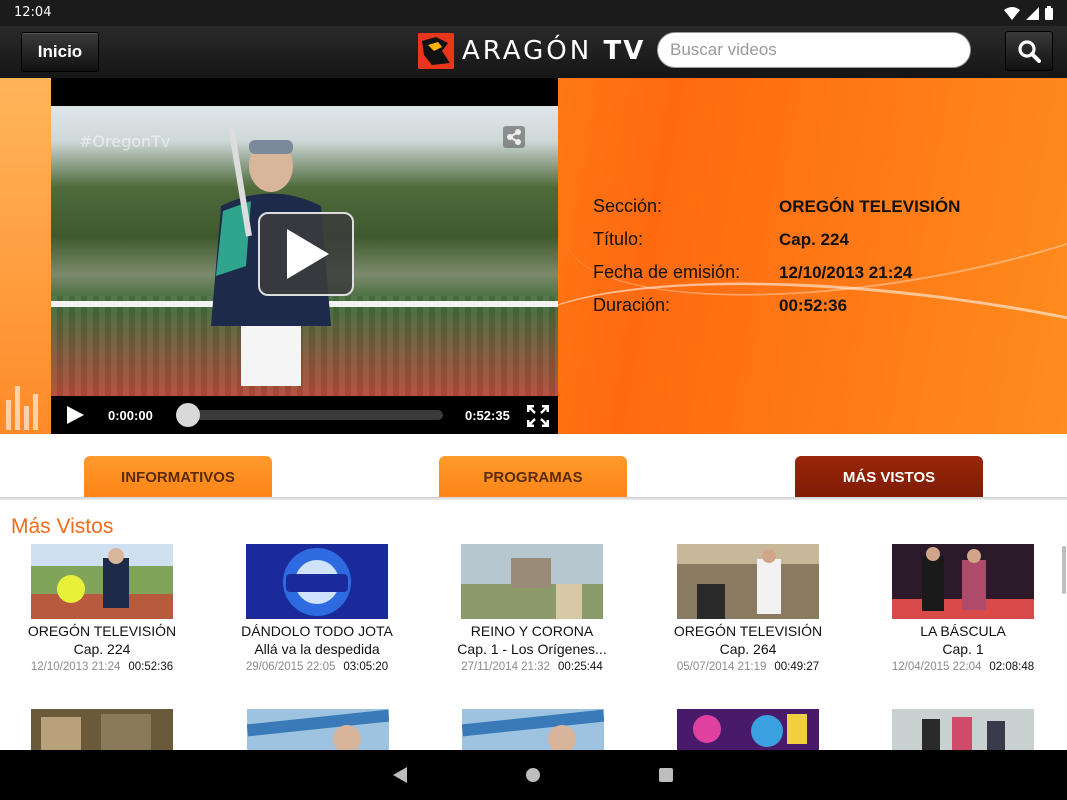 The width and height of the screenshot is (1067, 800). What do you see at coordinates (1012, 667) in the screenshot?
I see `video-card-duration: 02:08:48` at bounding box center [1012, 667].